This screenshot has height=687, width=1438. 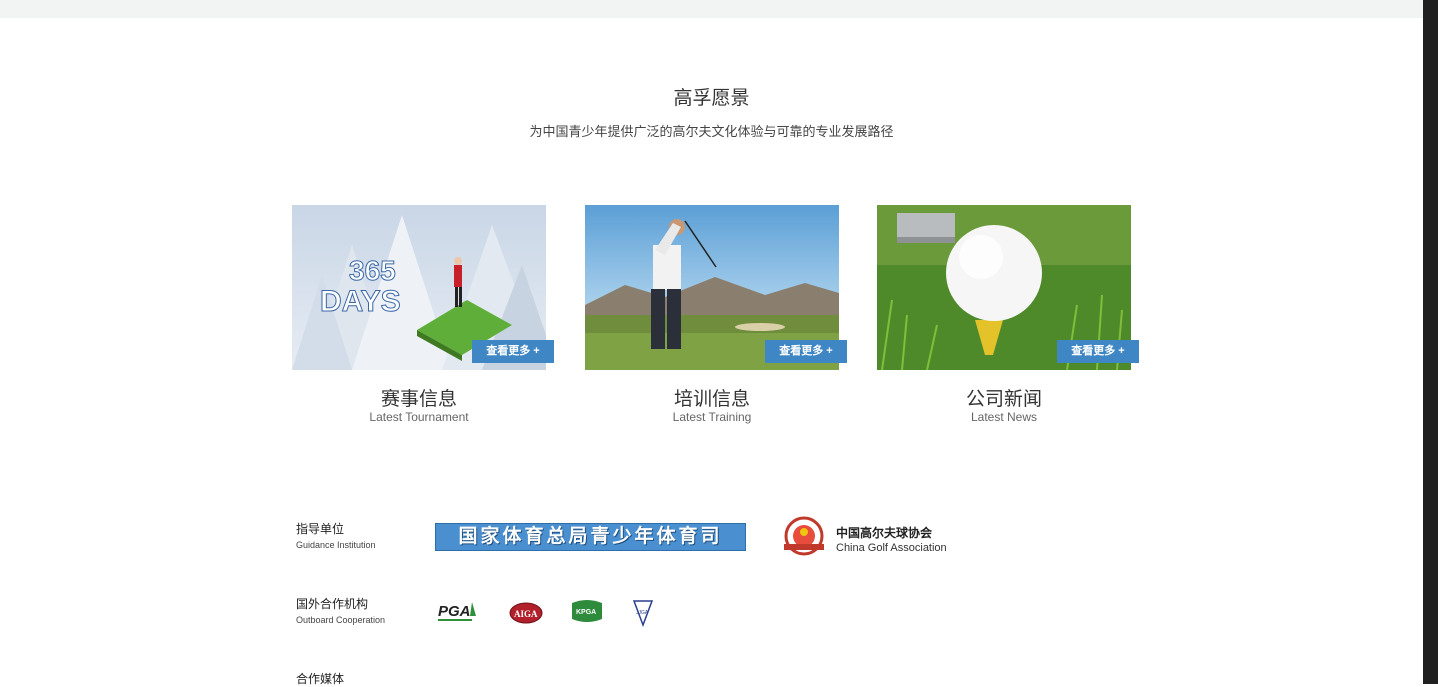 I want to click on card-news: 查看更多 + 公司新闻 Latest News, so click(x=1008, y=320).